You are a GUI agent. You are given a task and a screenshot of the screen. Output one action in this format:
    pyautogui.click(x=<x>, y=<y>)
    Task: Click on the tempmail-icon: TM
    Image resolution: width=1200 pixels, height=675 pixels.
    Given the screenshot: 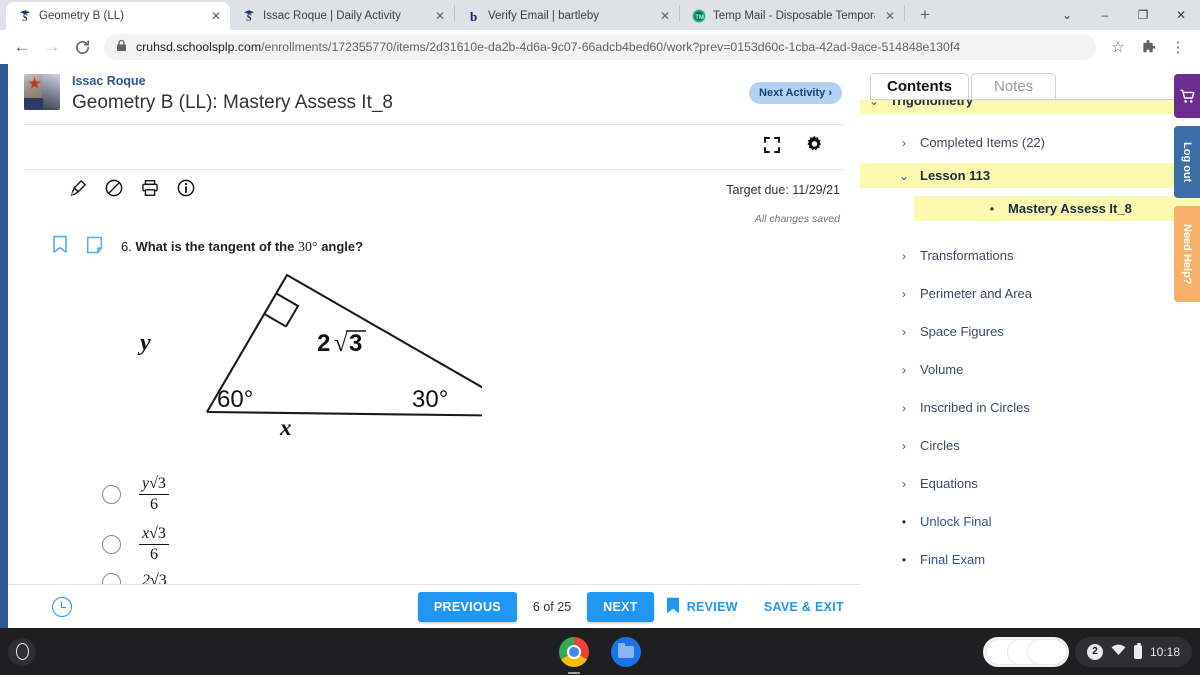 What is the action you would take?
    pyautogui.click(x=698, y=16)
    